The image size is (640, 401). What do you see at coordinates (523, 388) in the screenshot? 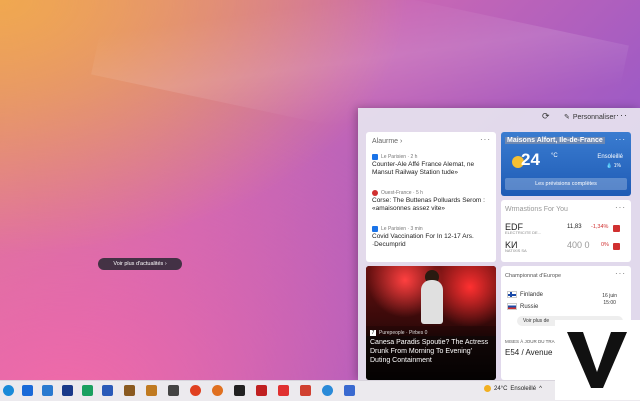
I see `taskbar-condition: Ensoleillé` at bounding box center [523, 388].